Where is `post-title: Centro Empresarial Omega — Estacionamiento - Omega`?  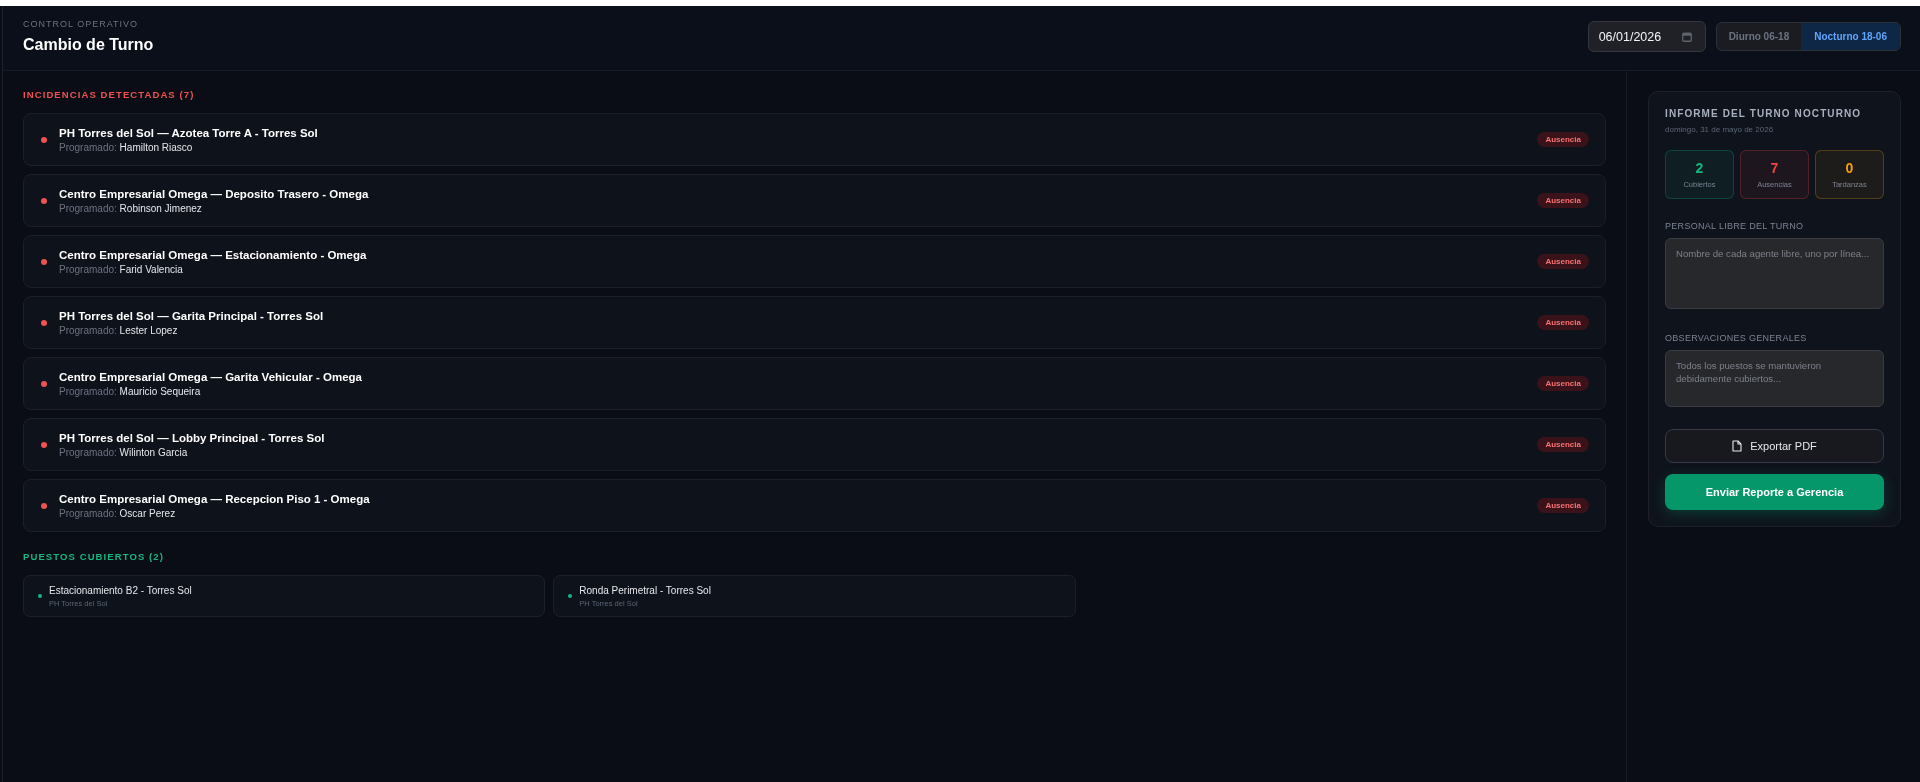 post-title: Centro Empresarial Omega — Estacionamiento - Omega is located at coordinates (213, 254).